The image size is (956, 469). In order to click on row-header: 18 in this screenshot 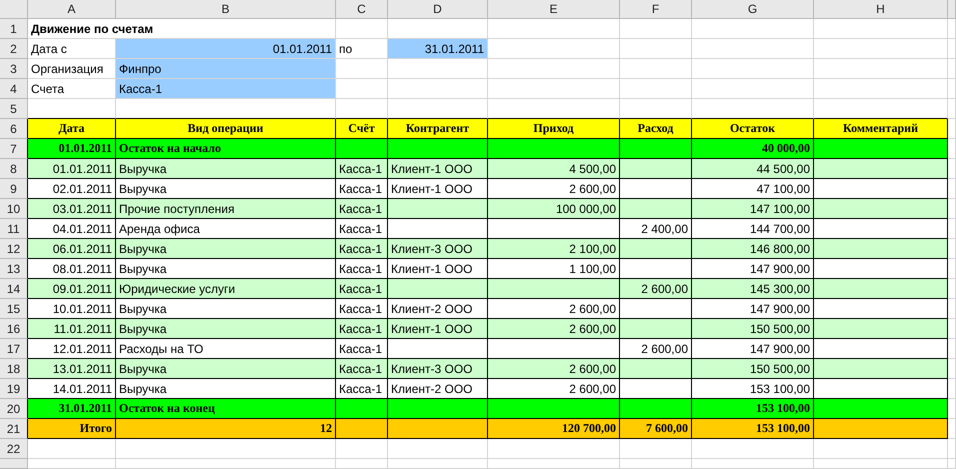, I will do `click(14, 369)`.